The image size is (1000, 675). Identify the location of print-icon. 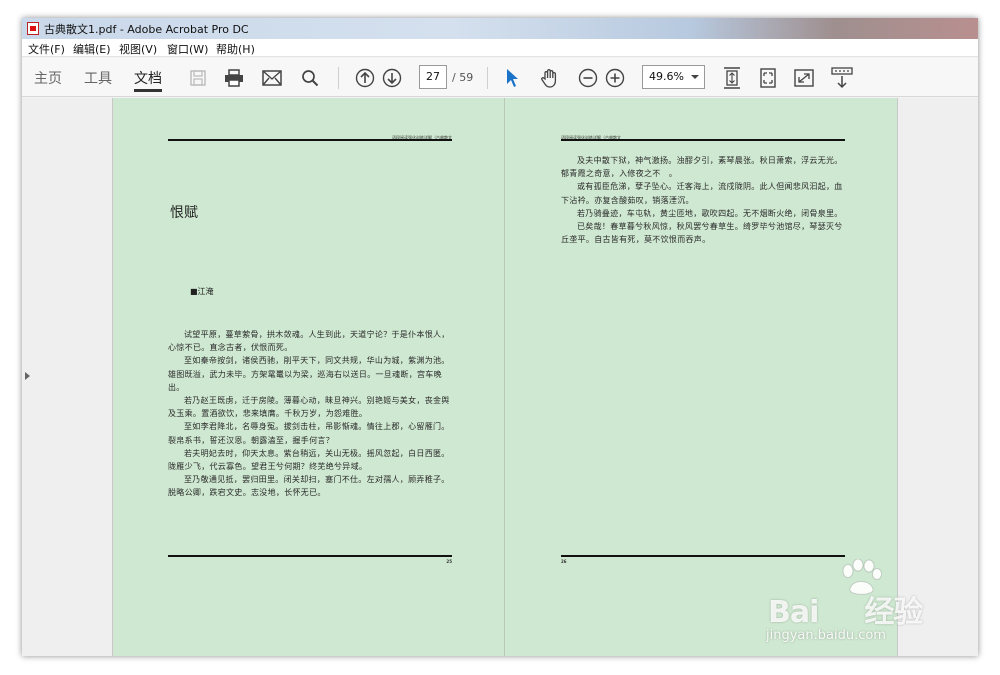
(234, 78).